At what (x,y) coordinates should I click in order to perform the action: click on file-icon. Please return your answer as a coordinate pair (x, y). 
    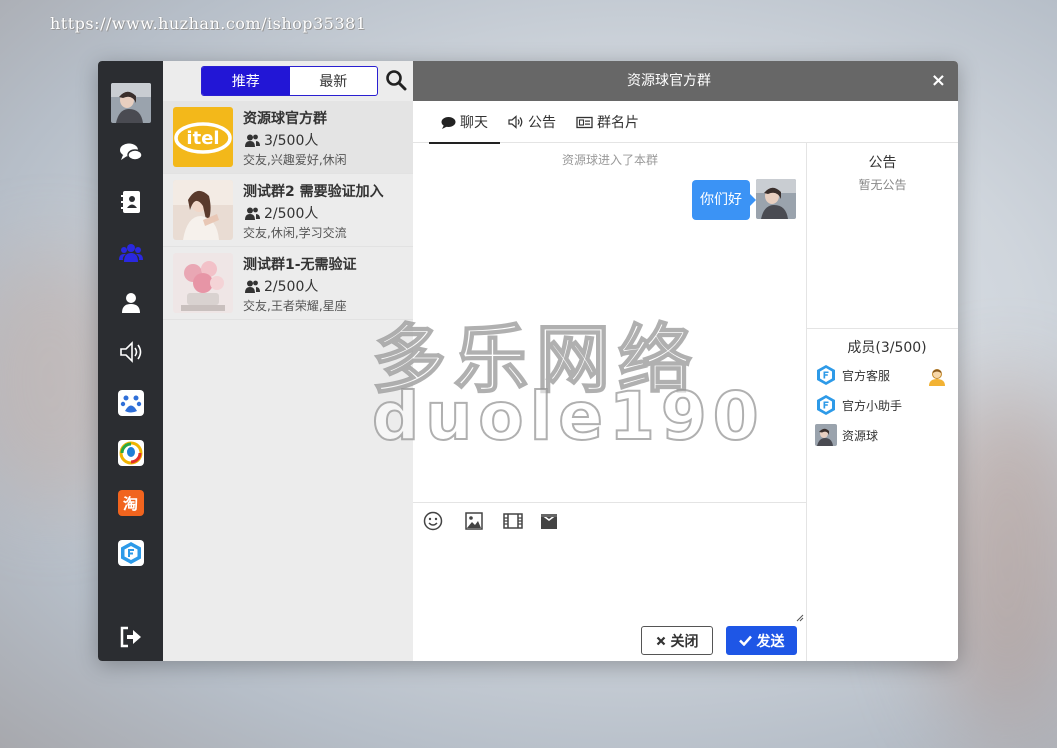
    Looking at the image, I should click on (549, 521).